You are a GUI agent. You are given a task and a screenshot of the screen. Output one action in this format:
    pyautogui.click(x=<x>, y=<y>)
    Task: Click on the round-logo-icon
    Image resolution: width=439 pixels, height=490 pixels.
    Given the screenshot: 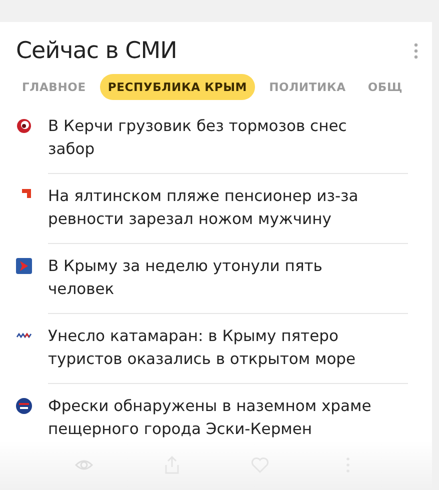 What is the action you would take?
    pyautogui.click(x=24, y=406)
    